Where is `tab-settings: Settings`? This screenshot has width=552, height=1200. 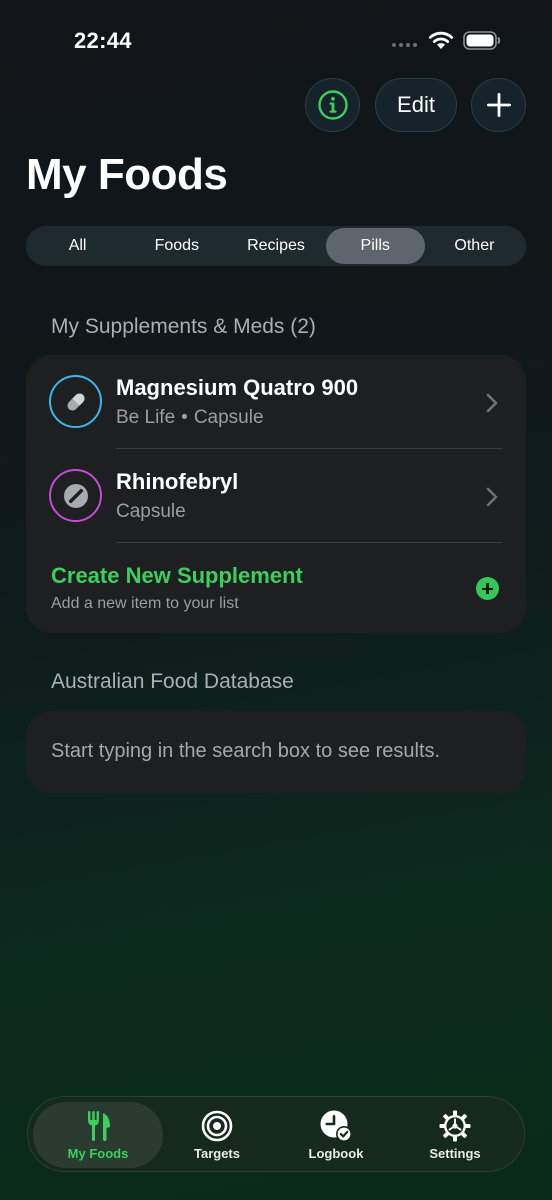 tab-settings: Settings is located at coordinates (455, 1135).